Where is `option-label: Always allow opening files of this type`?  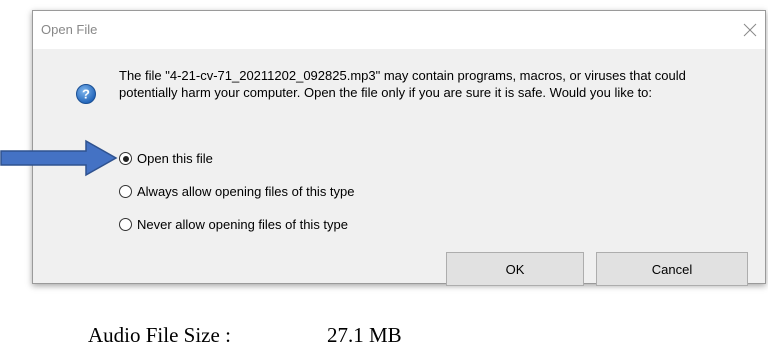 option-label: Always allow opening files of this type is located at coordinates (246, 191).